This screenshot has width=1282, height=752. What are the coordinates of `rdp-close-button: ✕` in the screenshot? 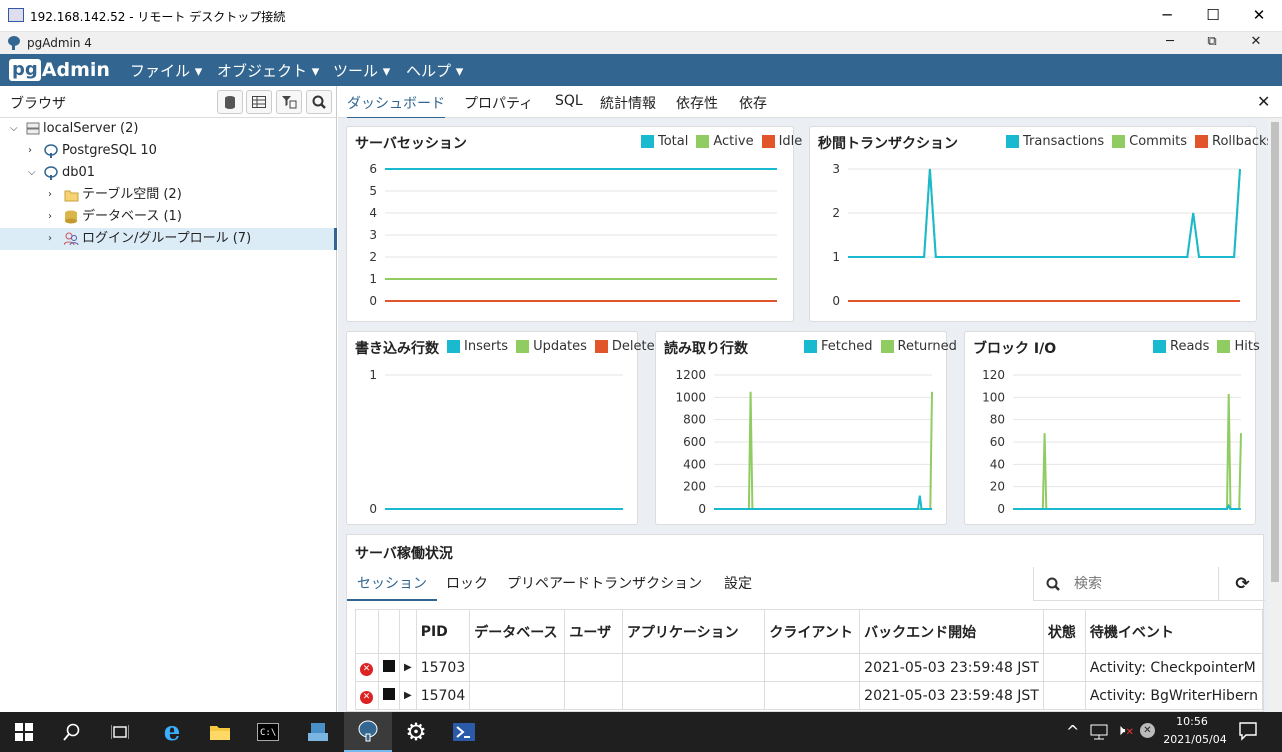 It's located at (1259, 16).